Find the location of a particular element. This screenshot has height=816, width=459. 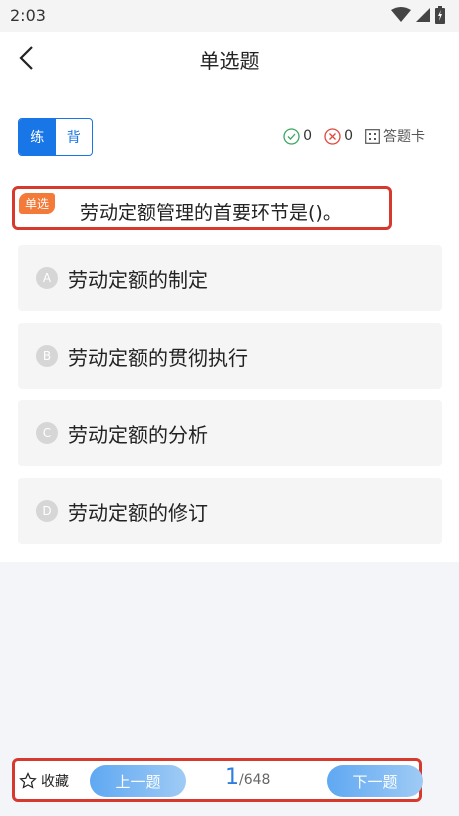

option-text: 劳动定额的修订 is located at coordinates (138, 512).